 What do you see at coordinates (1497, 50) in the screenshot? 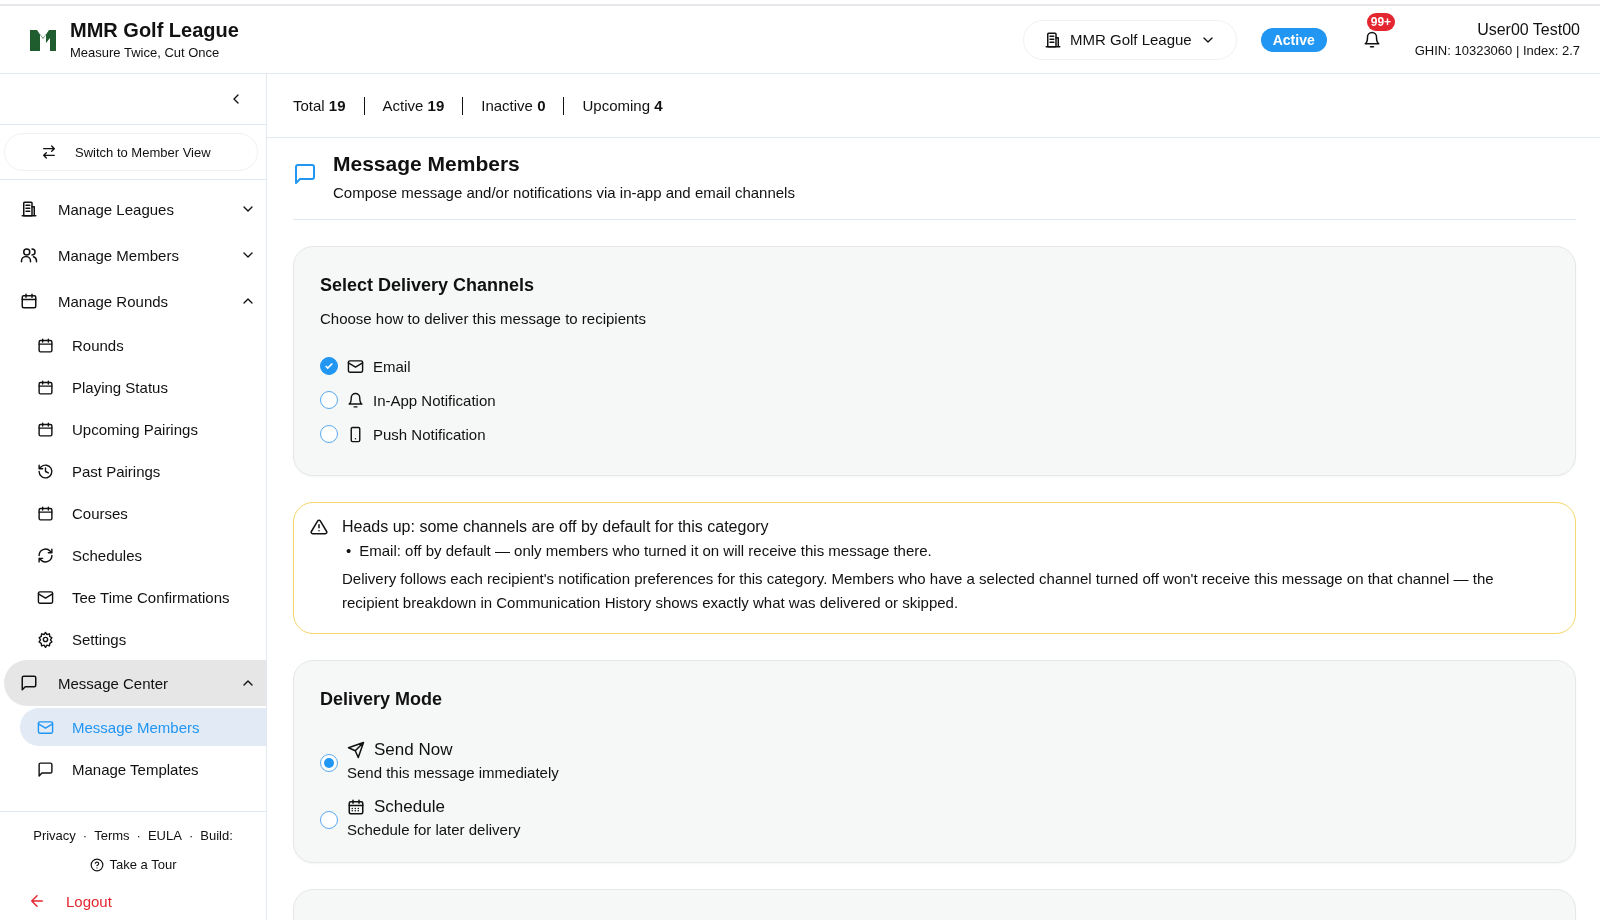
I see `user-meta: GHIN: 10323060 | Index: 2.7` at bounding box center [1497, 50].